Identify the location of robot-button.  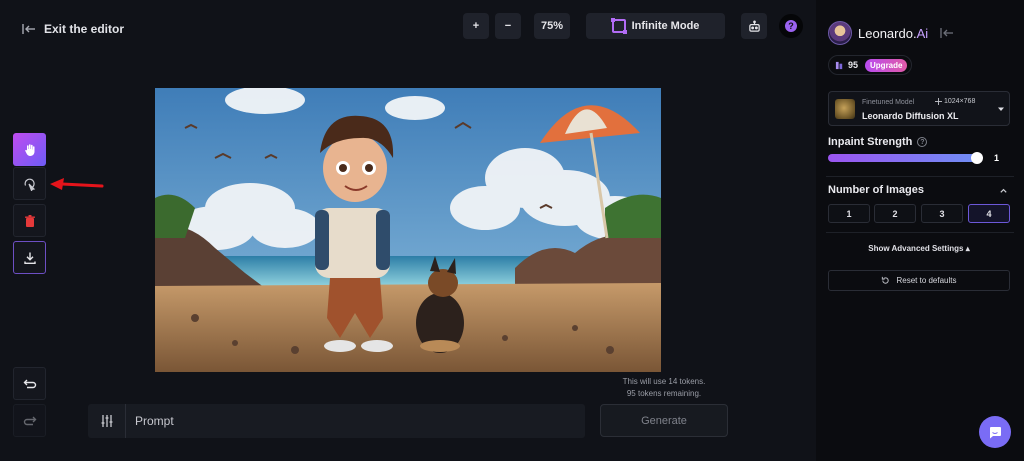
(754, 26).